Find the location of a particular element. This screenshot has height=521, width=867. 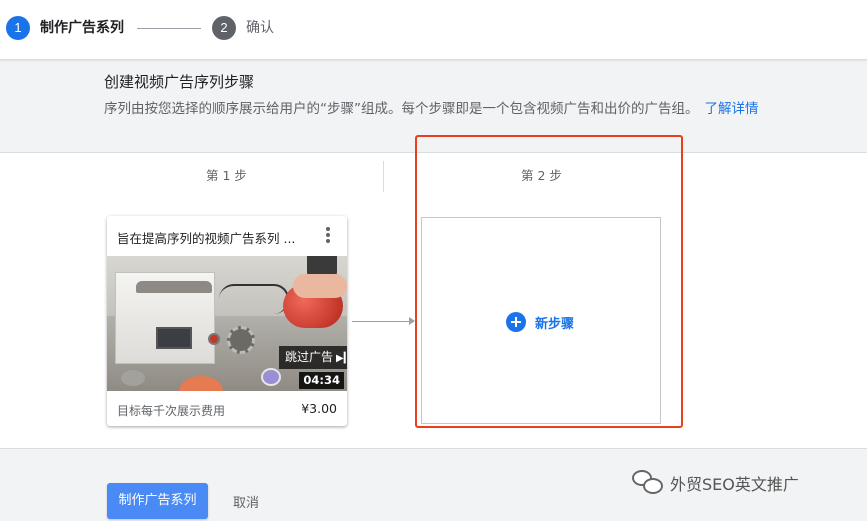

skip-ad-label: 跳过广告 is located at coordinates (309, 357).